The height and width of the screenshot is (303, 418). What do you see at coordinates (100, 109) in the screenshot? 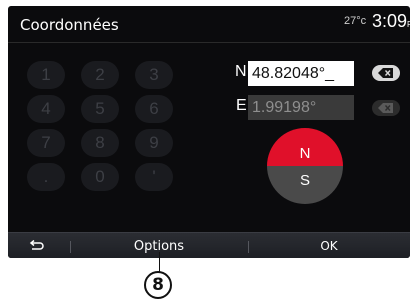
I see `keypad-key-5: 5` at bounding box center [100, 109].